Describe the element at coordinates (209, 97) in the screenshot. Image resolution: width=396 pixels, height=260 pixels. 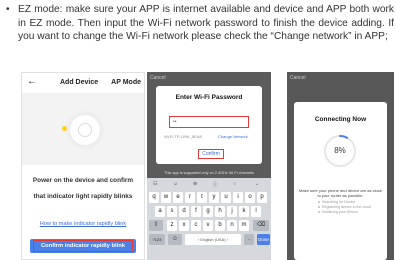
I see `dialog-title: Enter Wi-Fi Password` at that location.